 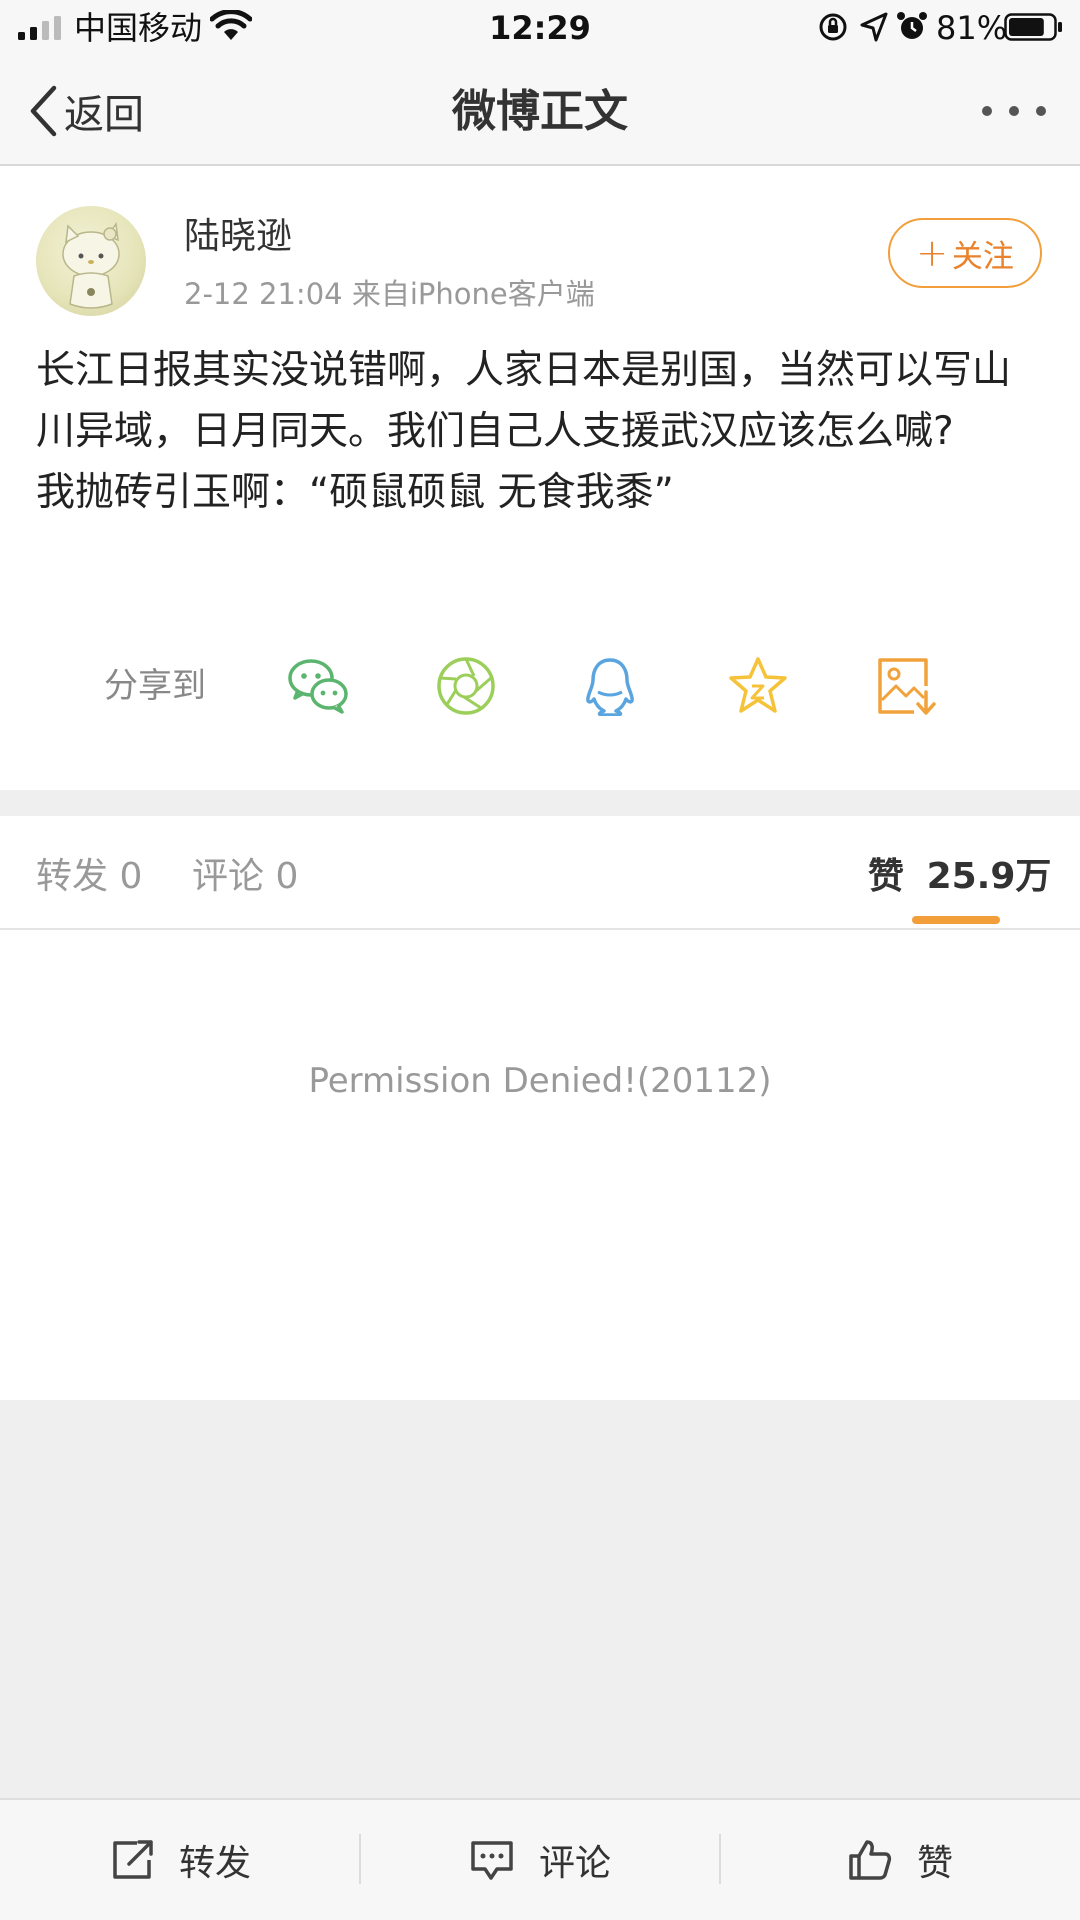 I want to click on alarm-icon, so click(x=912, y=25).